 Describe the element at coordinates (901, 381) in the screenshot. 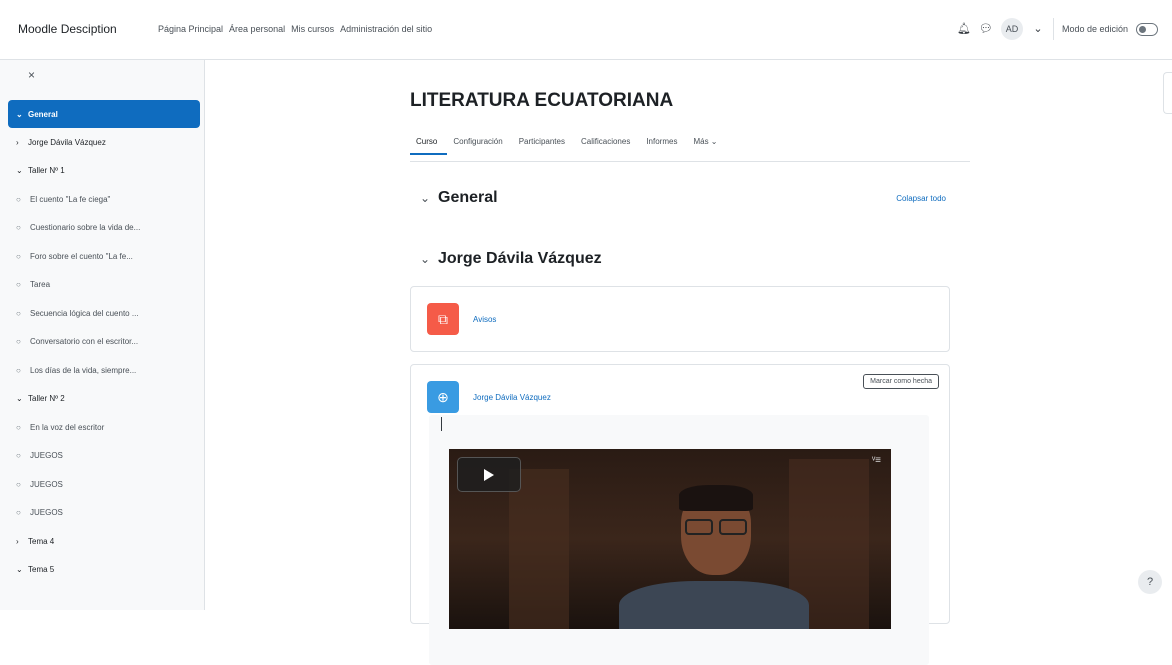

I see `mark-as-done-button: Marcar como hecha` at that location.